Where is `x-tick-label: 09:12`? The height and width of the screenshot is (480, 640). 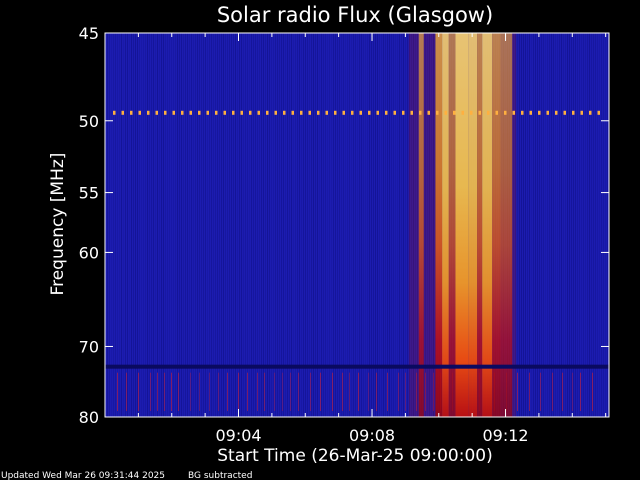
x-tick-label: 09:12 is located at coordinates (505, 435).